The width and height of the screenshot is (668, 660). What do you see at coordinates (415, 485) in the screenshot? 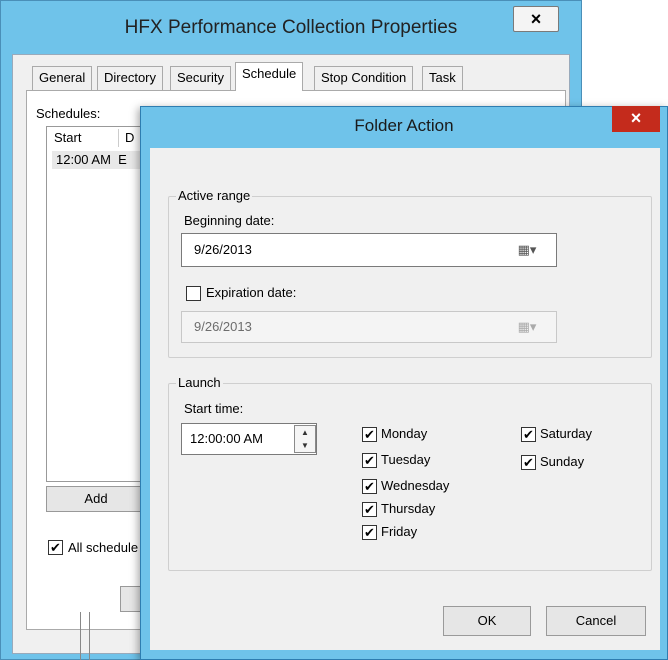
I see `wednesday-label: Wednesday` at bounding box center [415, 485].